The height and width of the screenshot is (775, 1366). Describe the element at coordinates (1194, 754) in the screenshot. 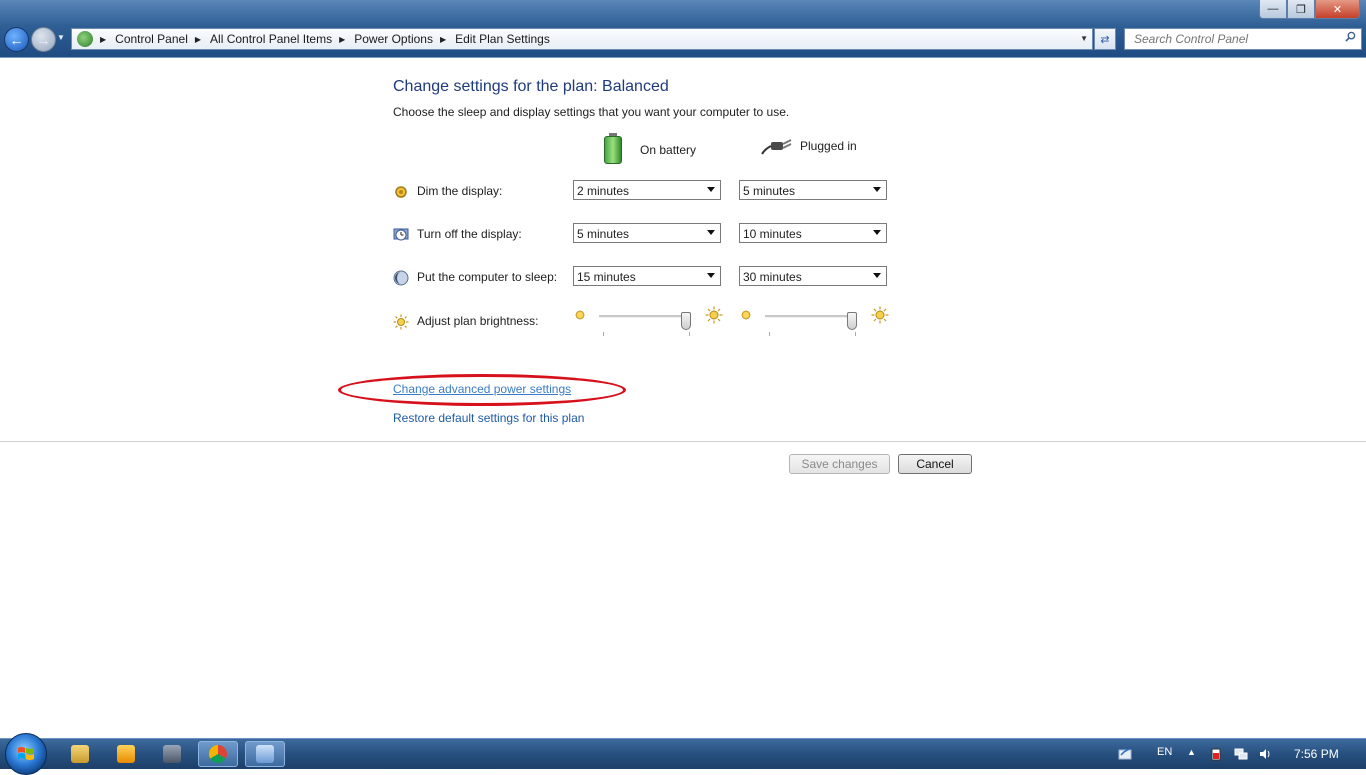

I see `show-hidden-icons-icon: ▲` at that location.